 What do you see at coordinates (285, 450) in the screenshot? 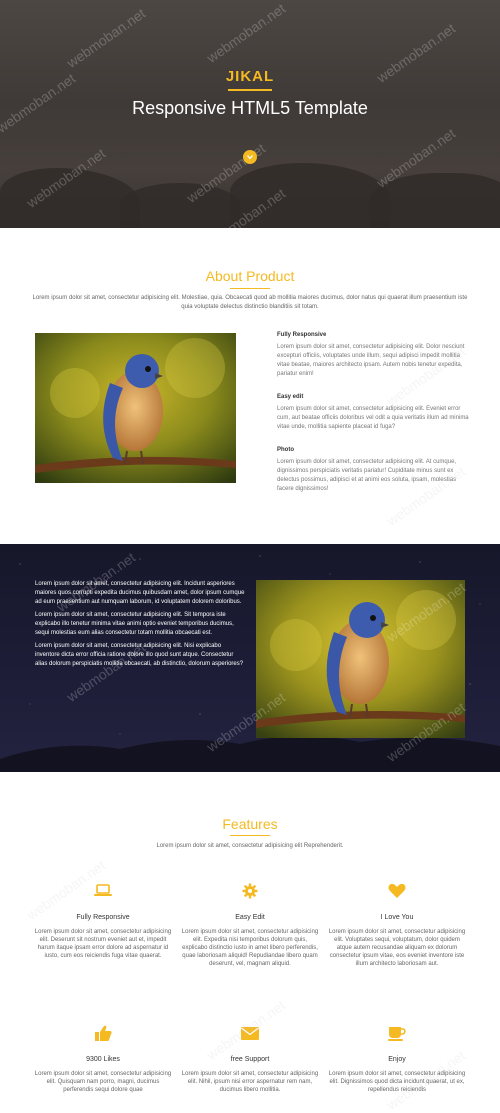
I see `about-feature-title: Photo` at bounding box center [285, 450].